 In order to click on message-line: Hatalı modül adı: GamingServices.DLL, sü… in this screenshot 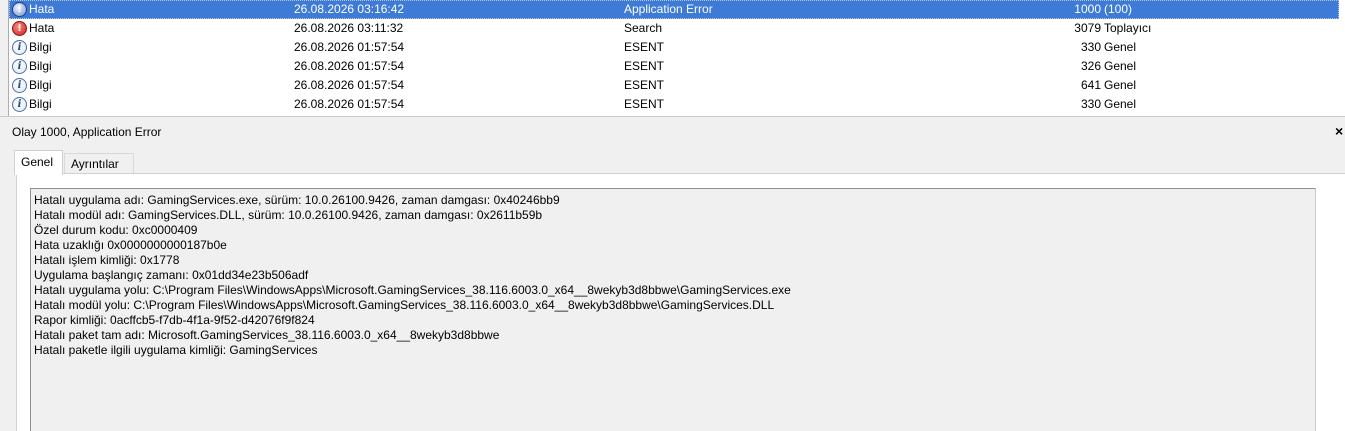, I will do `click(288, 215)`.